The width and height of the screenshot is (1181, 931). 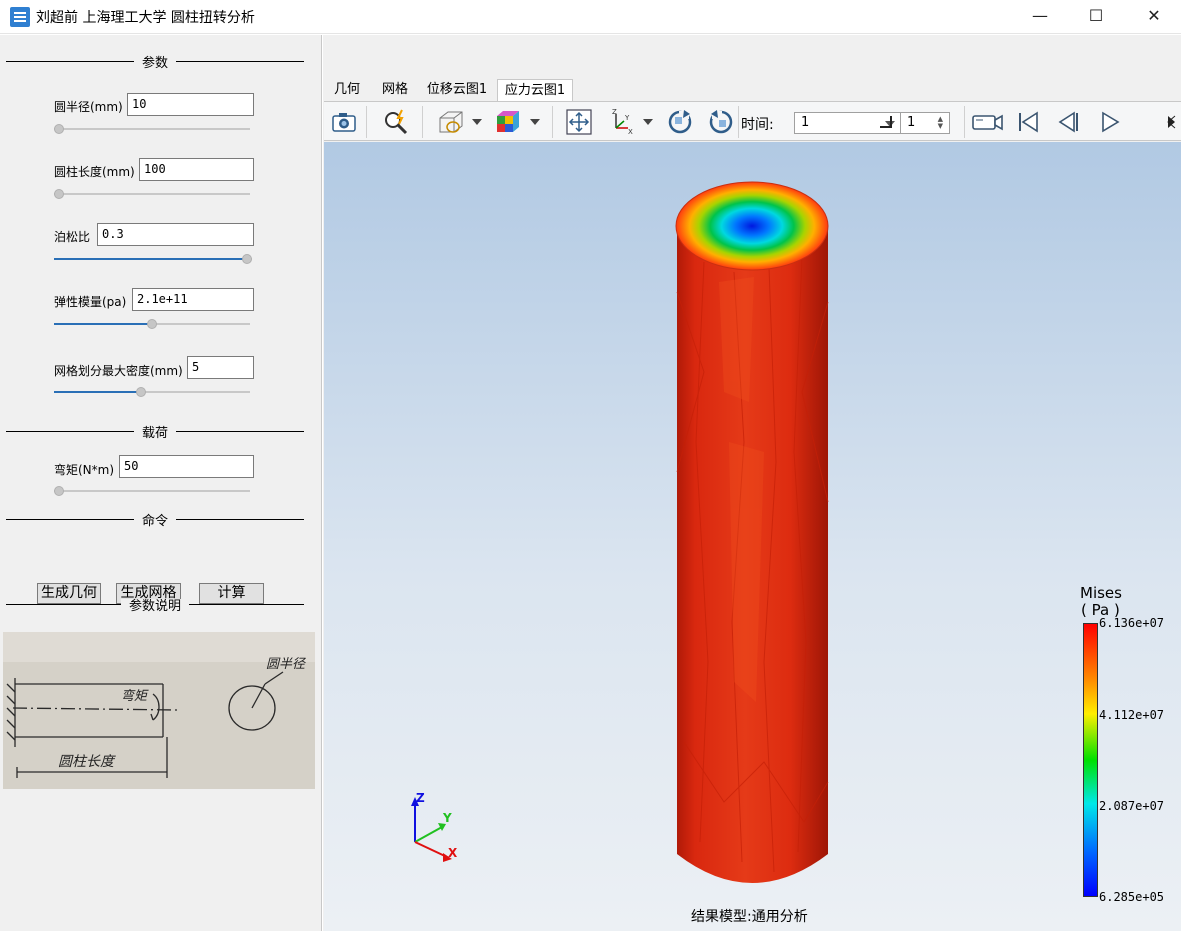 What do you see at coordinates (757, 125) in the screenshot?
I see `time-label: 时间:` at bounding box center [757, 125].